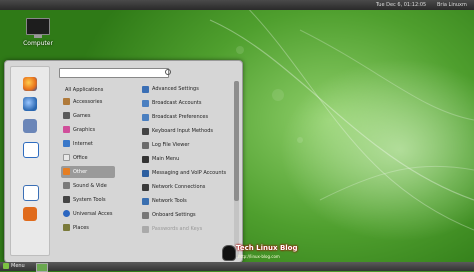 This screenshot has height=272, width=474. I want to click on category-system-tools: System Tools, so click(88, 200).